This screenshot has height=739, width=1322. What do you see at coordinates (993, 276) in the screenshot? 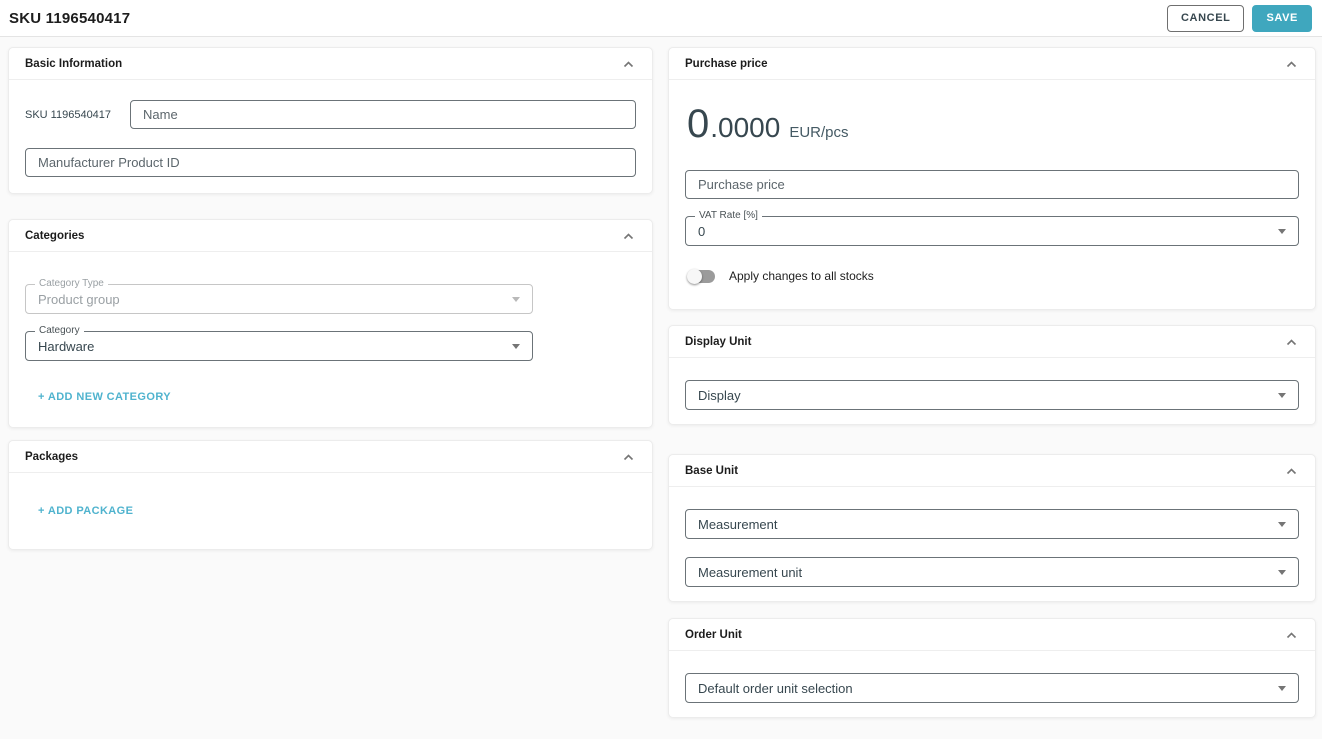
I see `apply-changes-row: Apply changes to all stocks` at bounding box center [993, 276].